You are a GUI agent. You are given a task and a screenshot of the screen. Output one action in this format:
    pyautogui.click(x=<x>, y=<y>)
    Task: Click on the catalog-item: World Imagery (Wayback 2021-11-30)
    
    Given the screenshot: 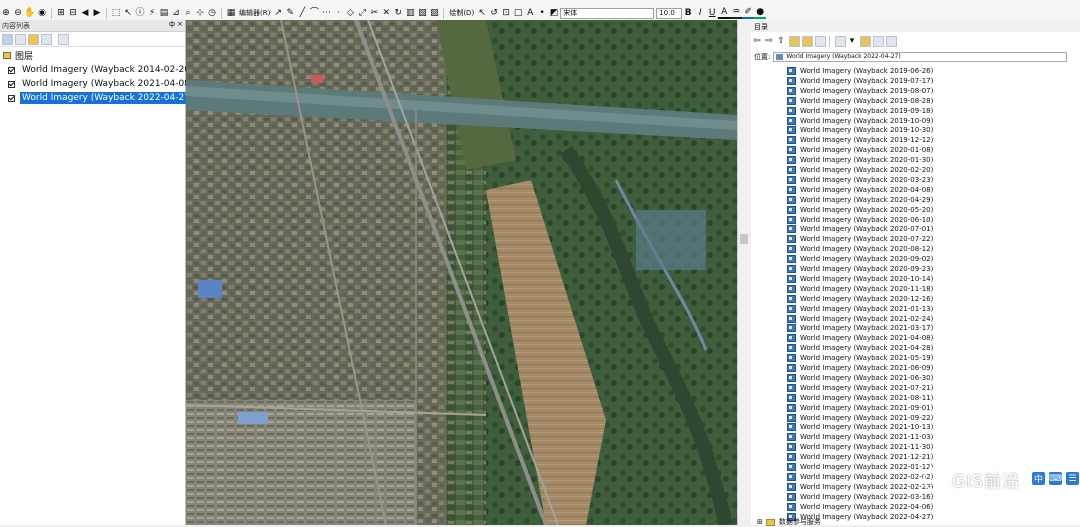 What is the action you would take?
    pyautogui.click(x=860, y=447)
    